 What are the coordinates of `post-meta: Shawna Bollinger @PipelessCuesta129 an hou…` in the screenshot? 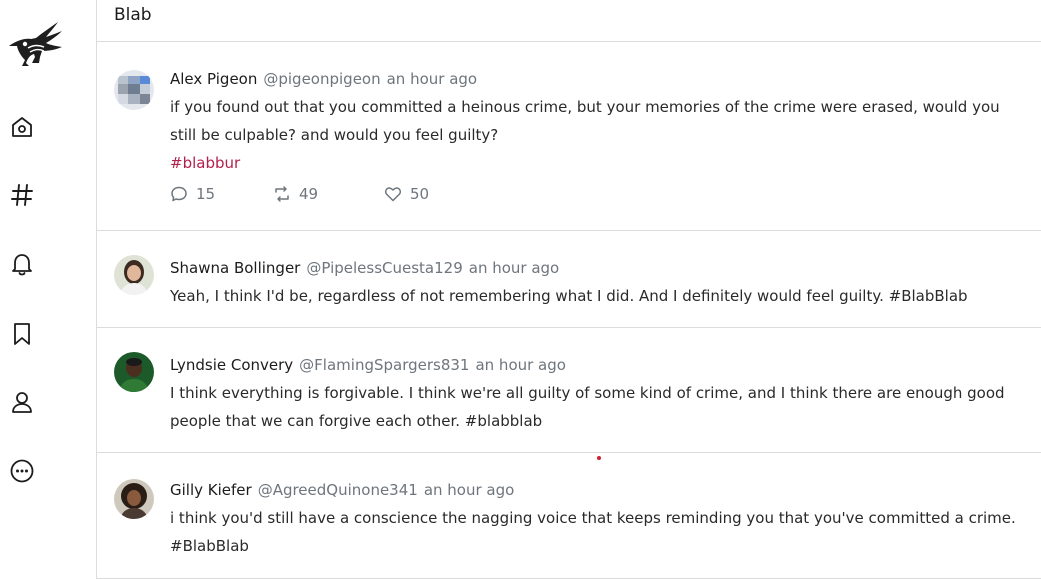 It's located at (595, 268).